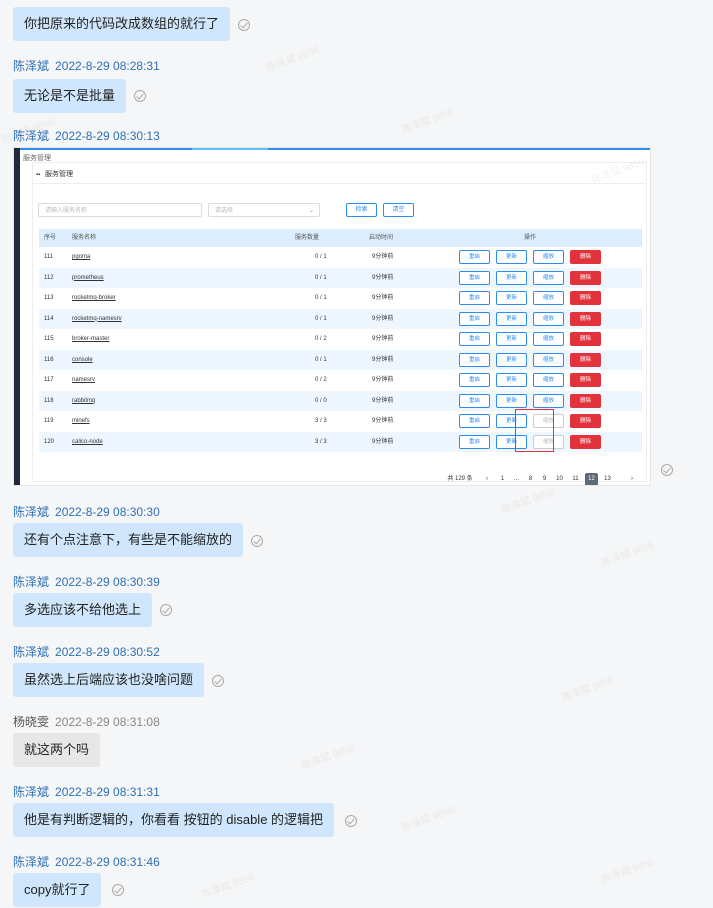  Describe the element at coordinates (530, 479) in the screenshot. I see `pager-page: 8` at that location.